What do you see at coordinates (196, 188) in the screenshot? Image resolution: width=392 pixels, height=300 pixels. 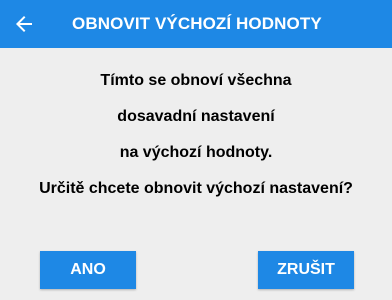 I see `message-line-4: Určitě chcete obnovit výchozí nastavení?` at bounding box center [196, 188].